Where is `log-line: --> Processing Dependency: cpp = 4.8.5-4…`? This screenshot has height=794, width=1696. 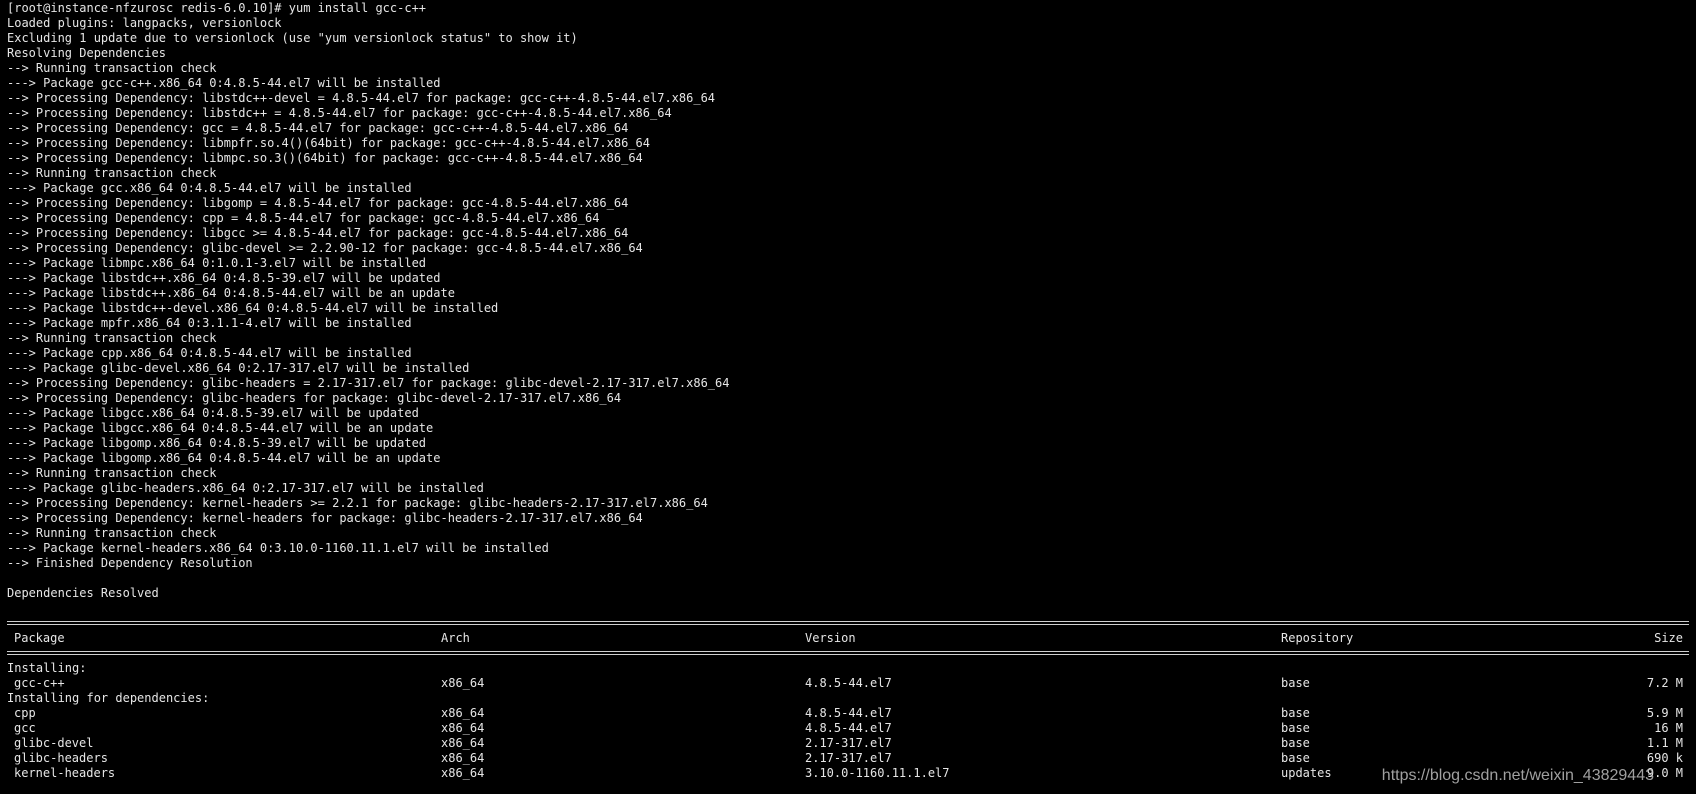
log-line: --> Processing Dependency: cpp = 4.8.5-4… is located at coordinates (303, 218).